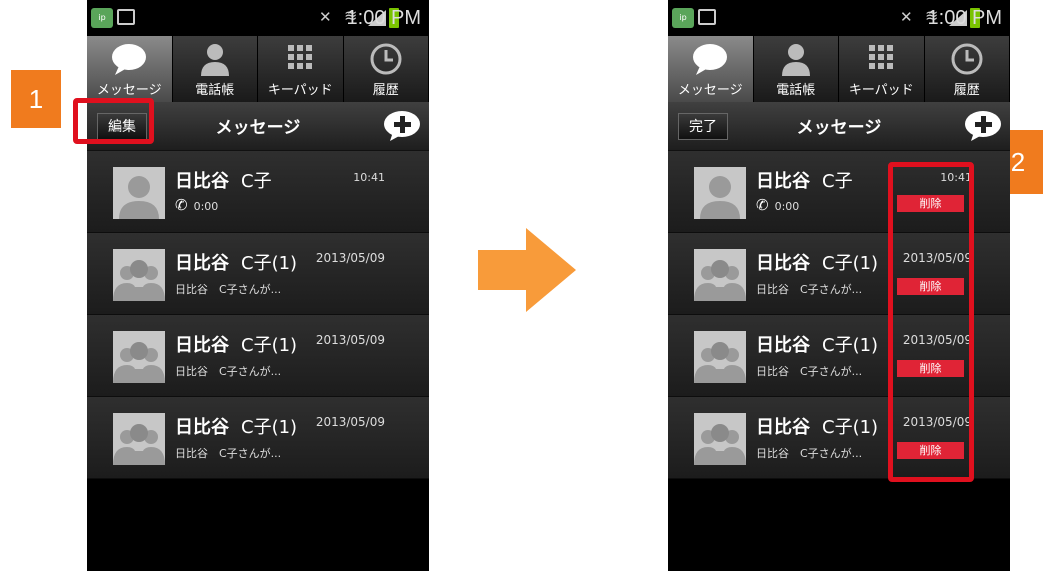  I want to click on edit-button-highlight, so click(113, 121).